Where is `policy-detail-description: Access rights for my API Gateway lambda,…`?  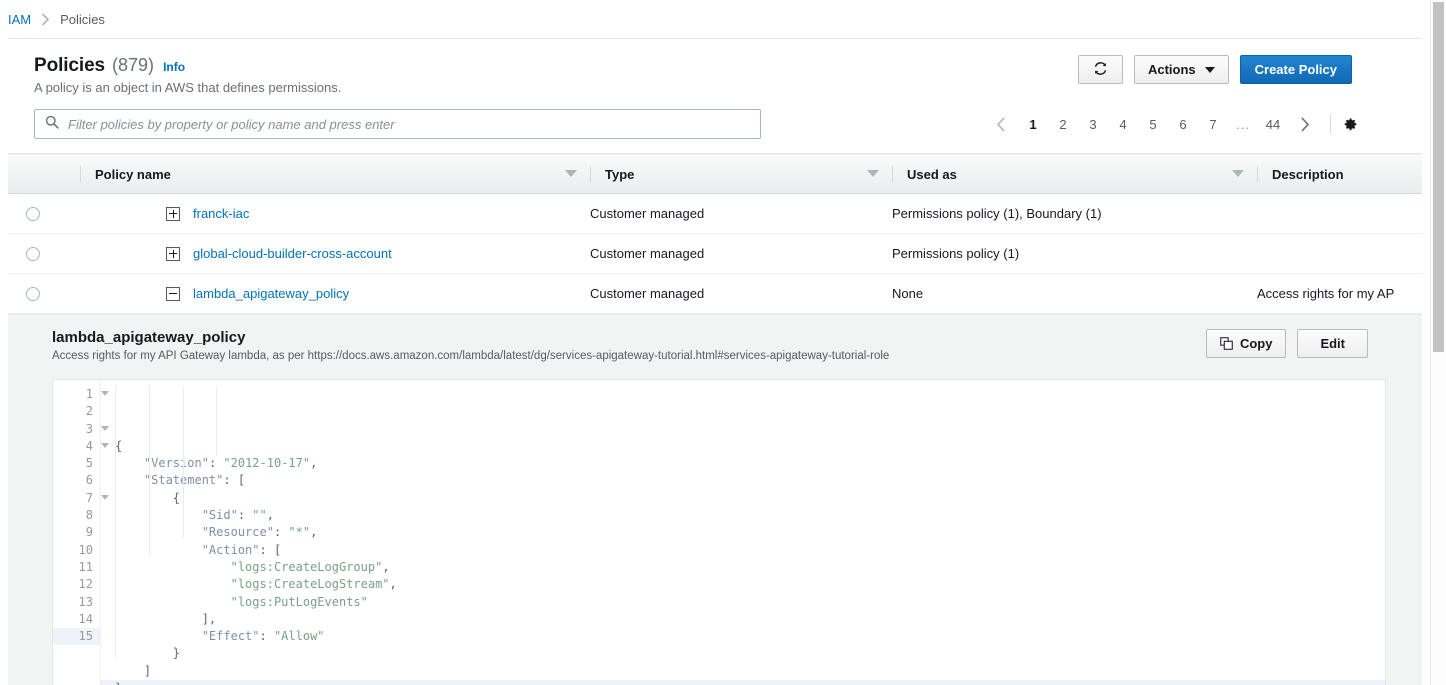
policy-detail-description: Access rights for my API Gateway lambda,… is located at coordinates (471, 356).